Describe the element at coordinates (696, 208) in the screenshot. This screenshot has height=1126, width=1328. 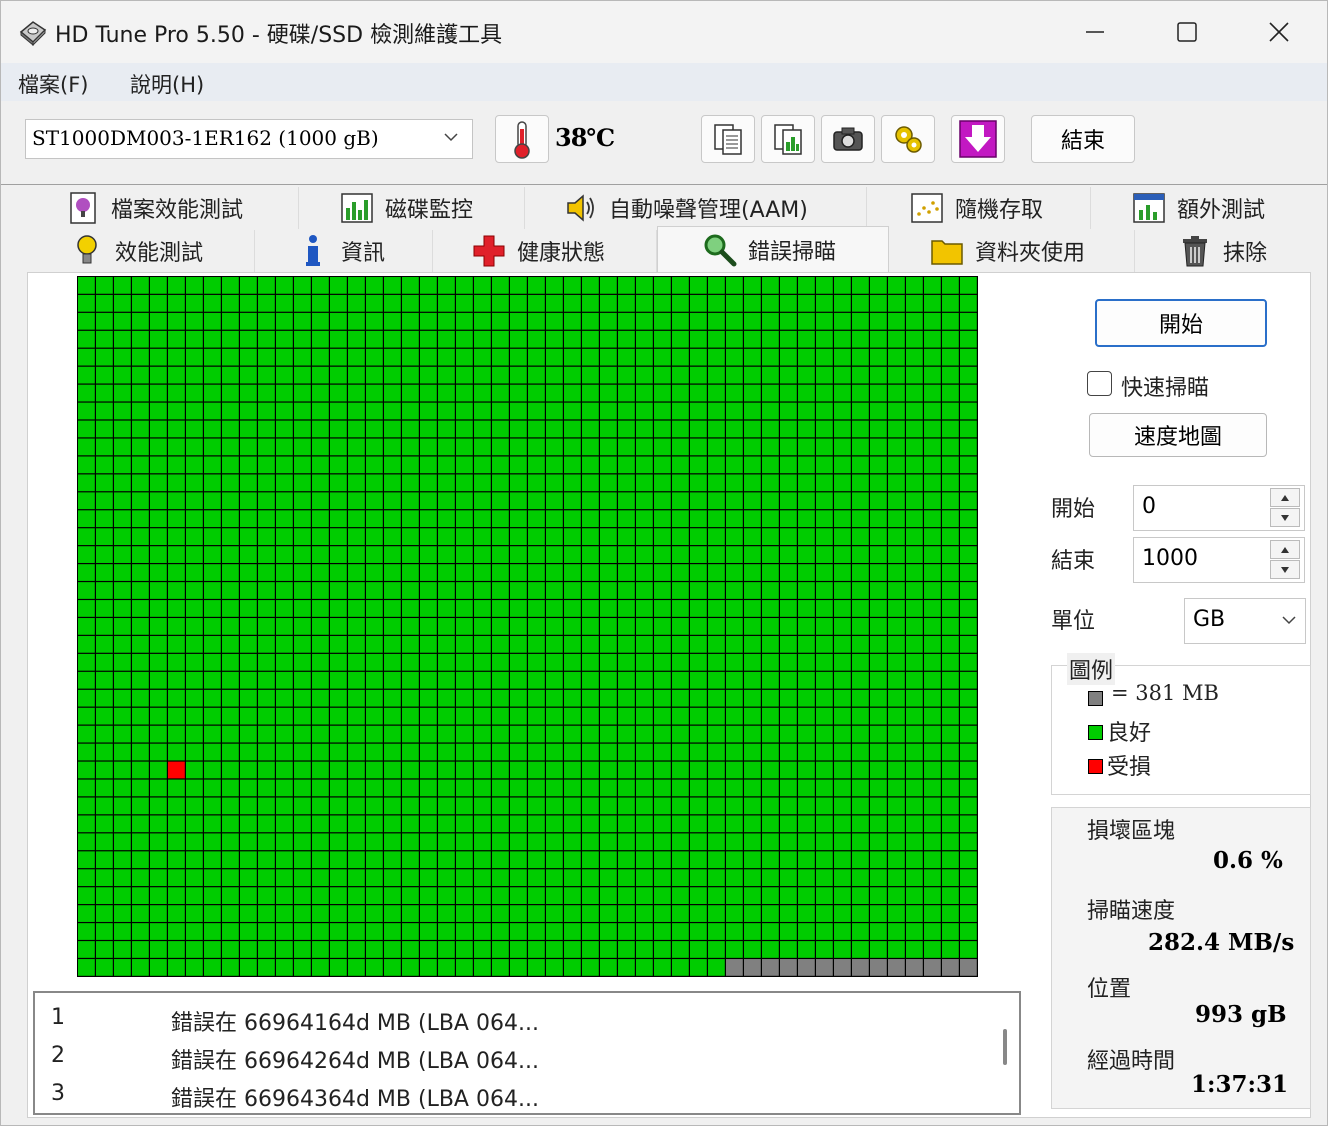
I see `tab-aam: 自動噪聲管理(AAM)` at that location.